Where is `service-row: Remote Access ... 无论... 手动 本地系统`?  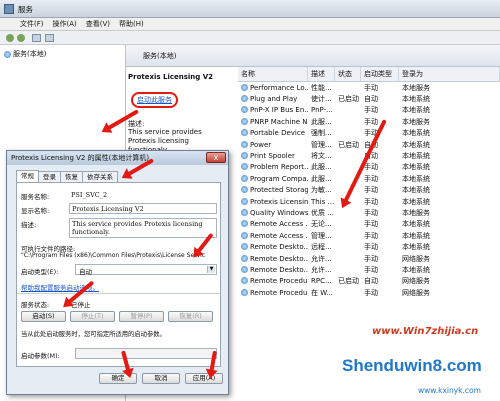
service-row: Remote Access ... 无论... 手动 本地系统 is located at coordinates (369, 224).